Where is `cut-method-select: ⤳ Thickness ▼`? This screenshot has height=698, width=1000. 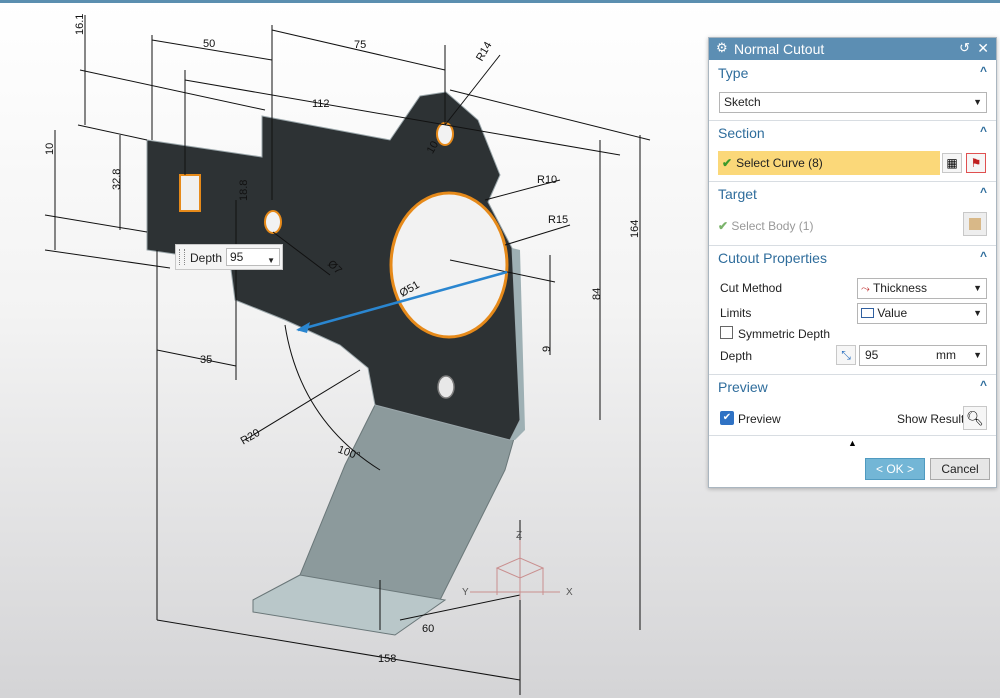 cut-method-select: ⤳ Thickness ▼ is located at coordinates (922, 288).